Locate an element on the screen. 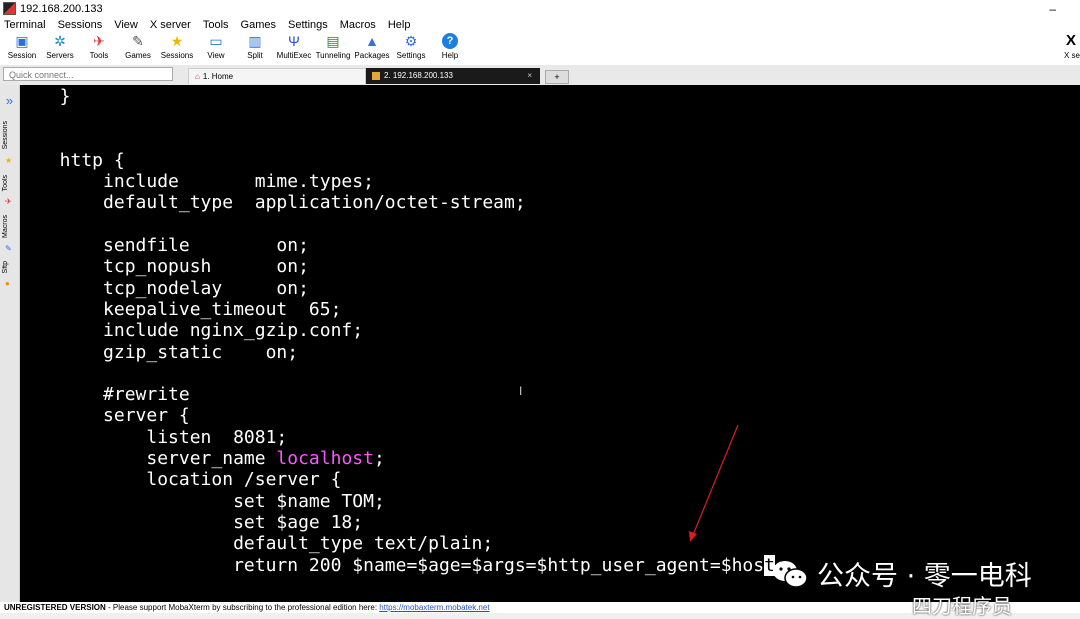 Image resolution: width=1080 pixels, height=619 pixels. help-label: Help is located at coordinates (450, 55).